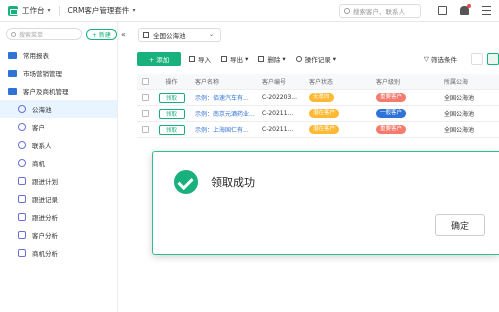  I want to click on status-cell: 潜在客户, so click(338, 113).